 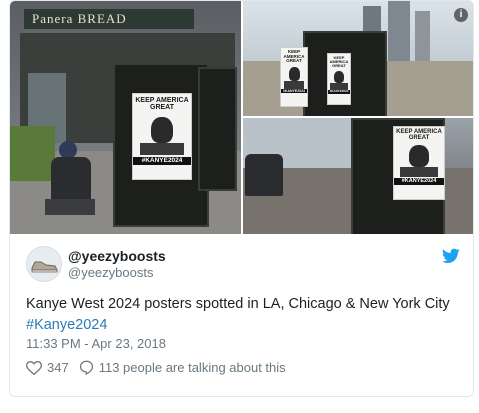 What do you see at coordinates (162, 161) in the screenshot?
I see `poster-tag: #KANYE2024` at bounding box center [162, 161].